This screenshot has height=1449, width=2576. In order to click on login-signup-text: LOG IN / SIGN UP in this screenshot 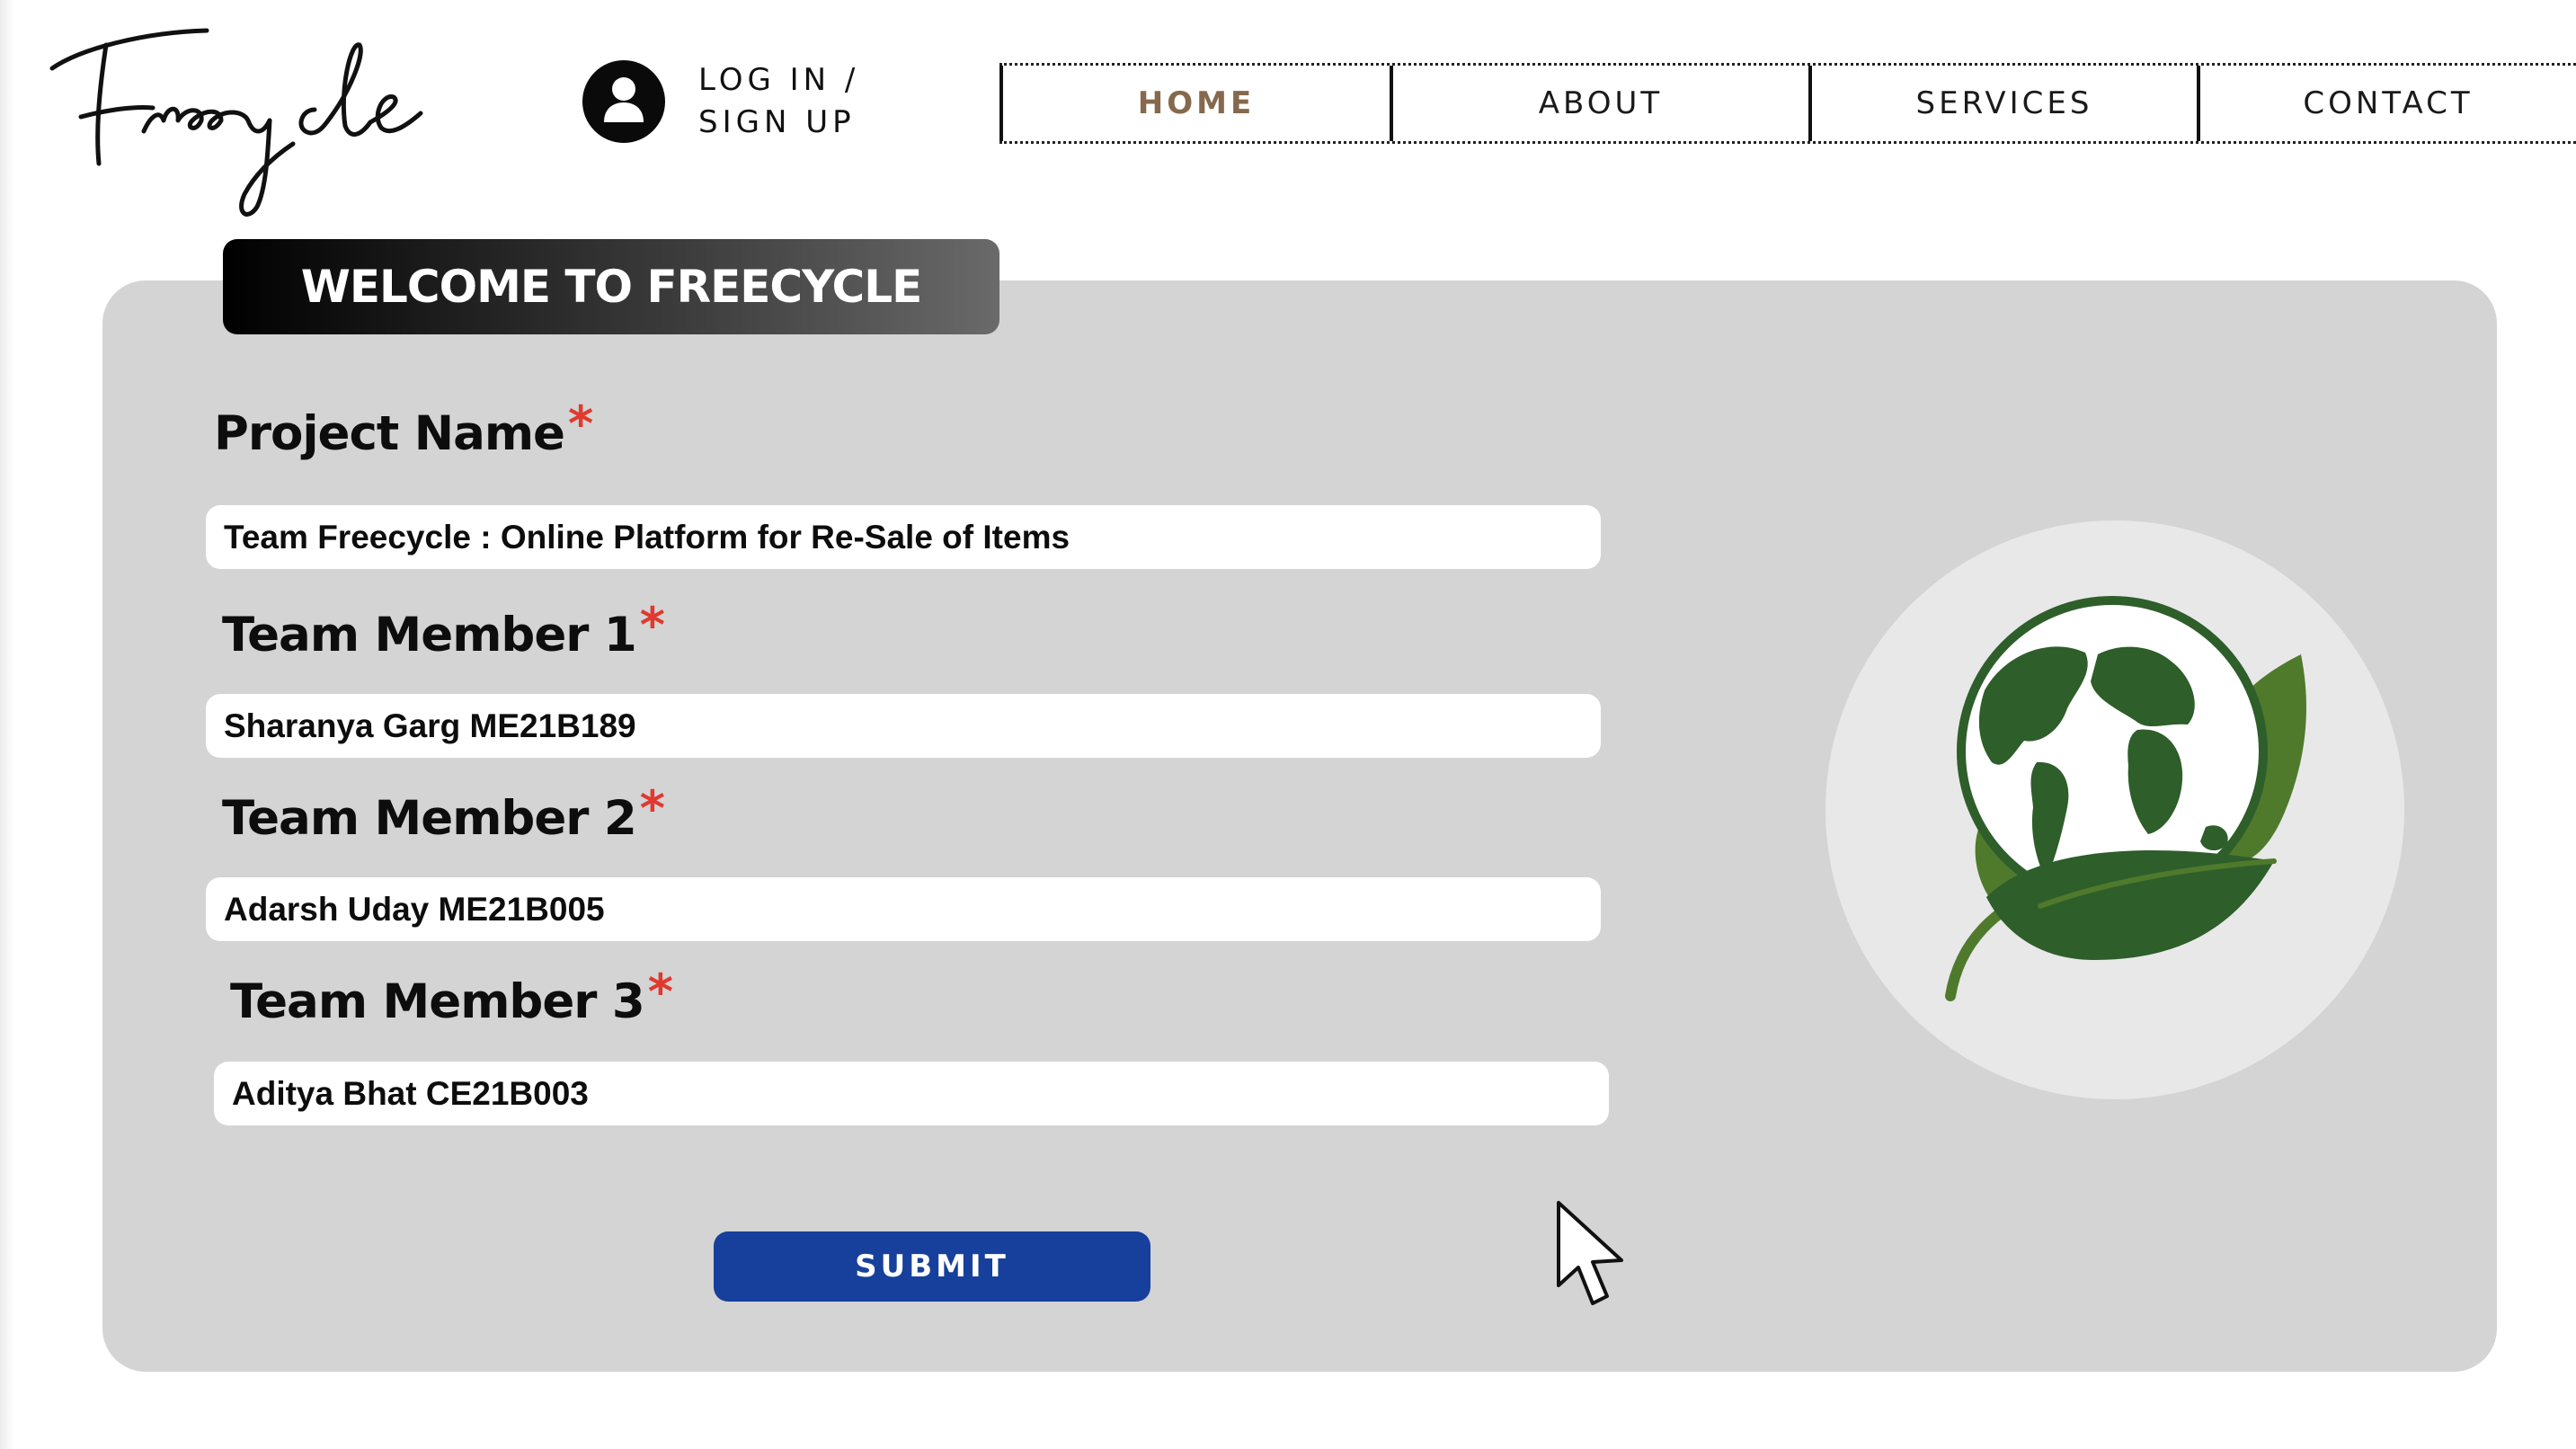, I will do `click(778, 101)`.